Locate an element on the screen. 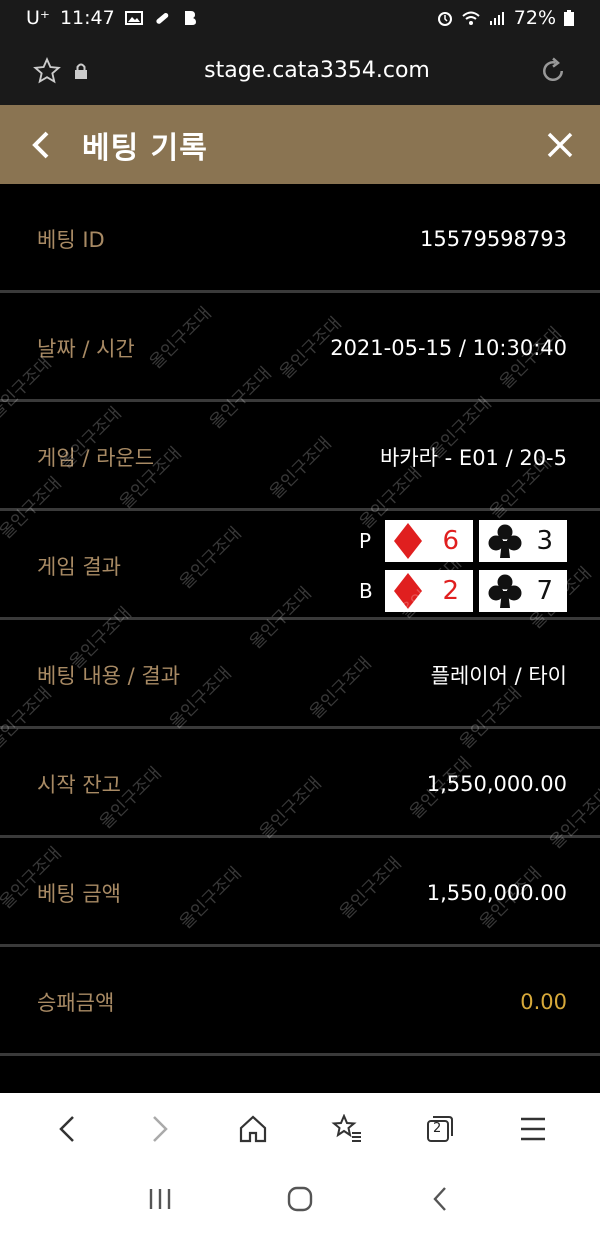 The height and width of the screenshot is (1233, 600). gallery-icon is located at coordinates (133, 18).